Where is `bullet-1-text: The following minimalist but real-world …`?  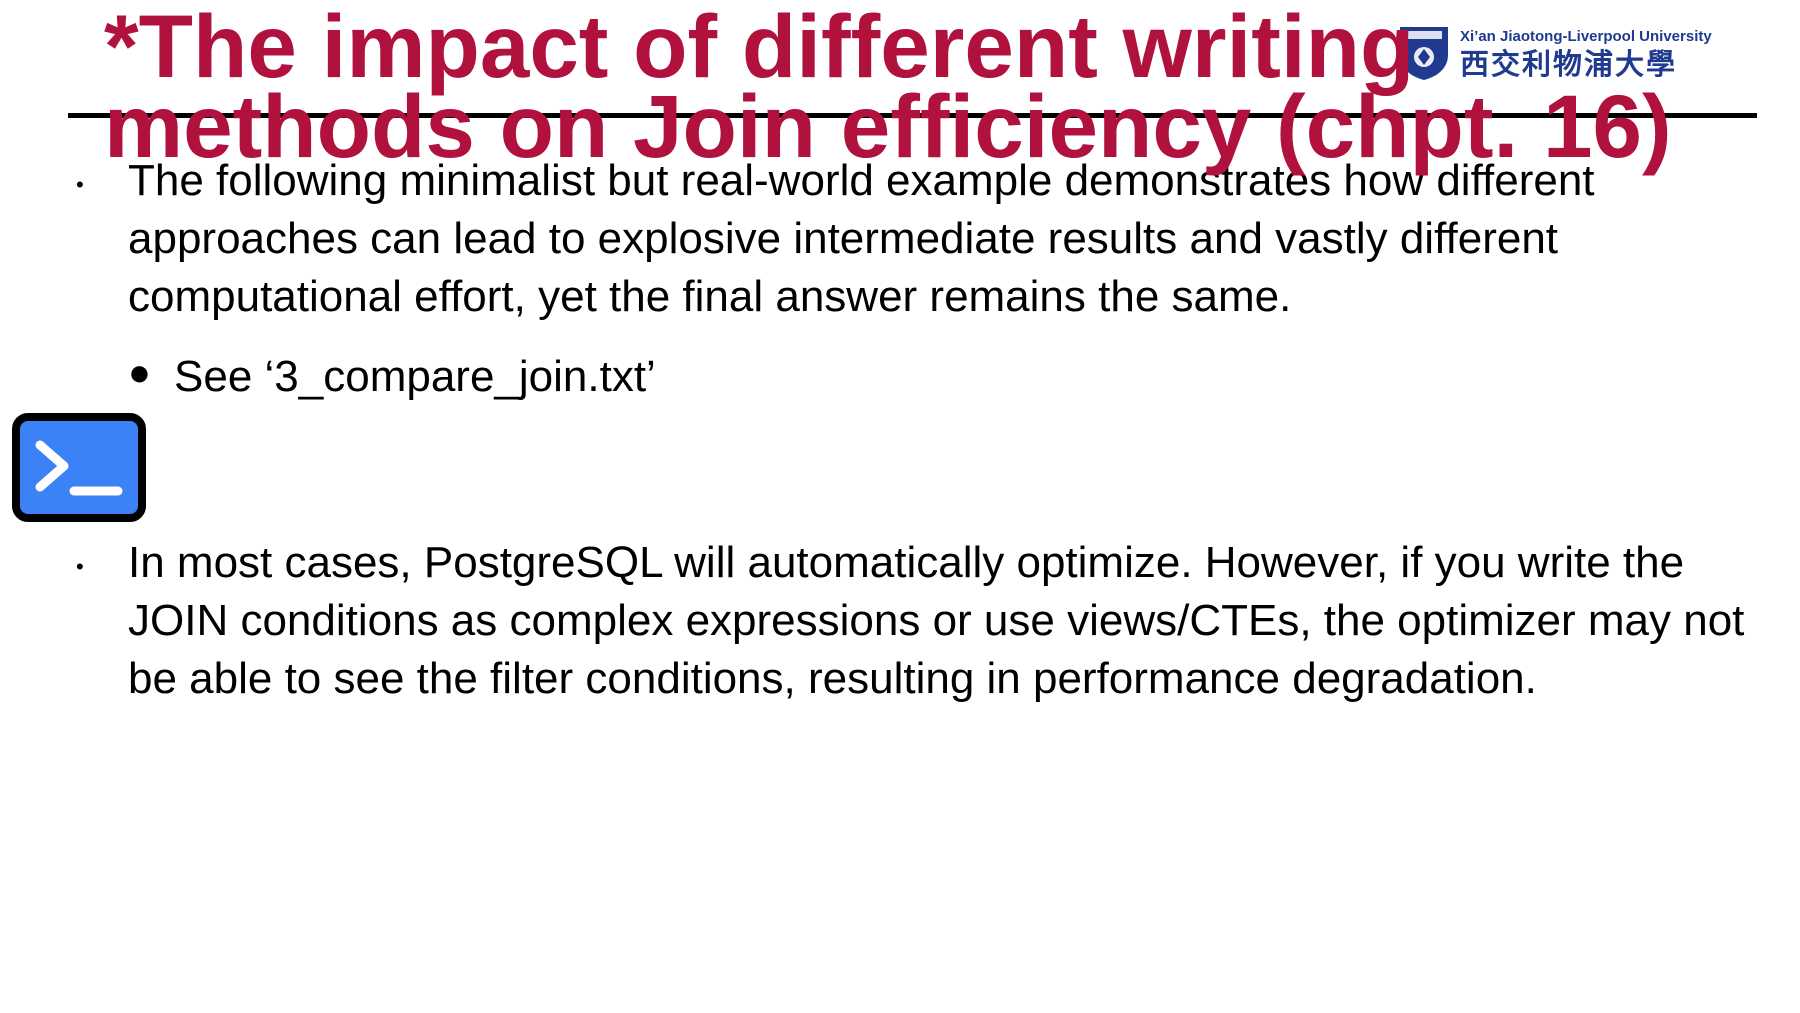 bullet-1-text: The following minimalist but real-world … is located at coordinates (861, 238).